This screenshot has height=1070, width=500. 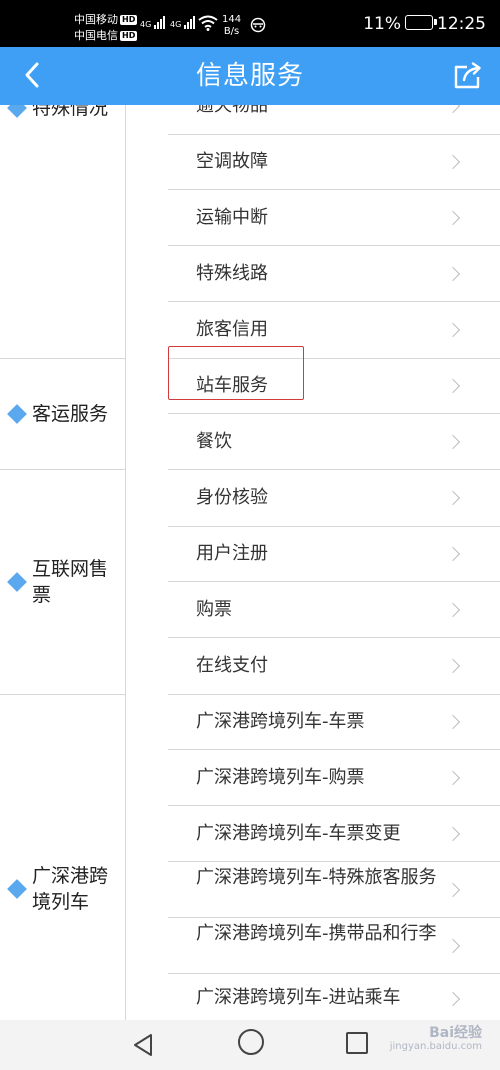 I want to click on network-speed: 144 B/s, so click(x=231, y=26).